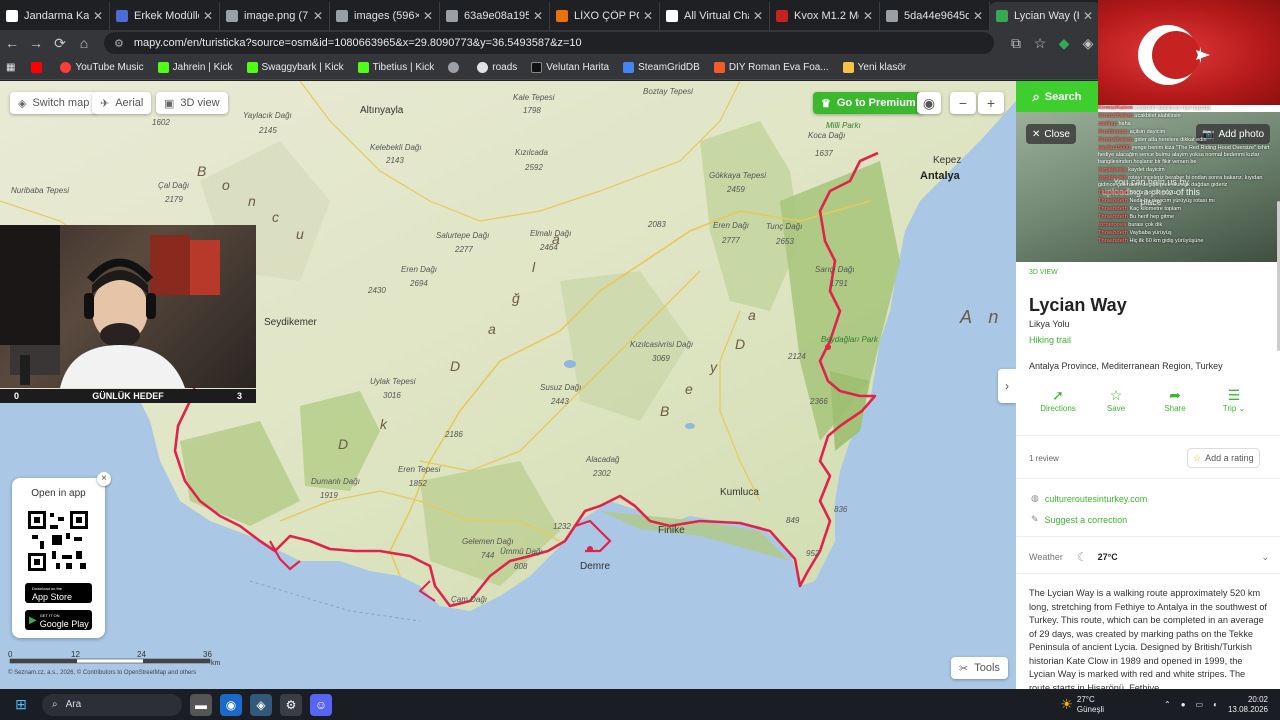 The image size is (1280, 720). What do you see at coordinates (963, 103) in the screenshot?
I see `zoom-out-button: −` at bounding box center [963, 103].